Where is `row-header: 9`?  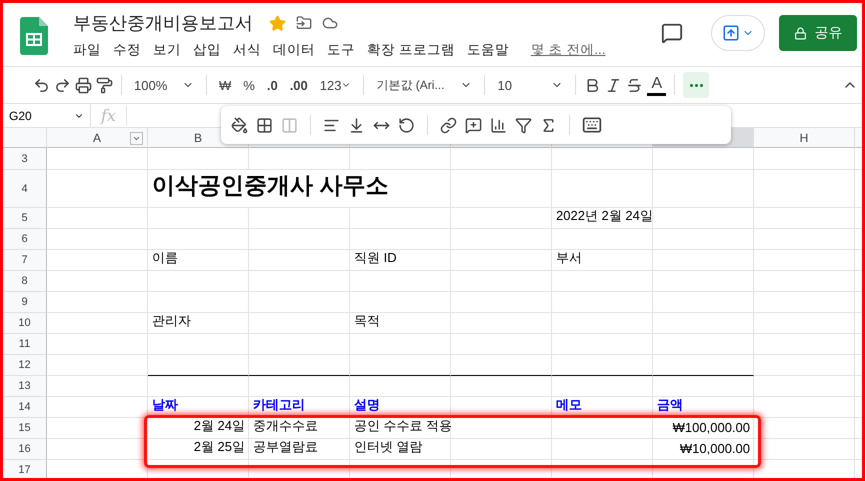
row-header: 9 is located at coordinates (25, 302).